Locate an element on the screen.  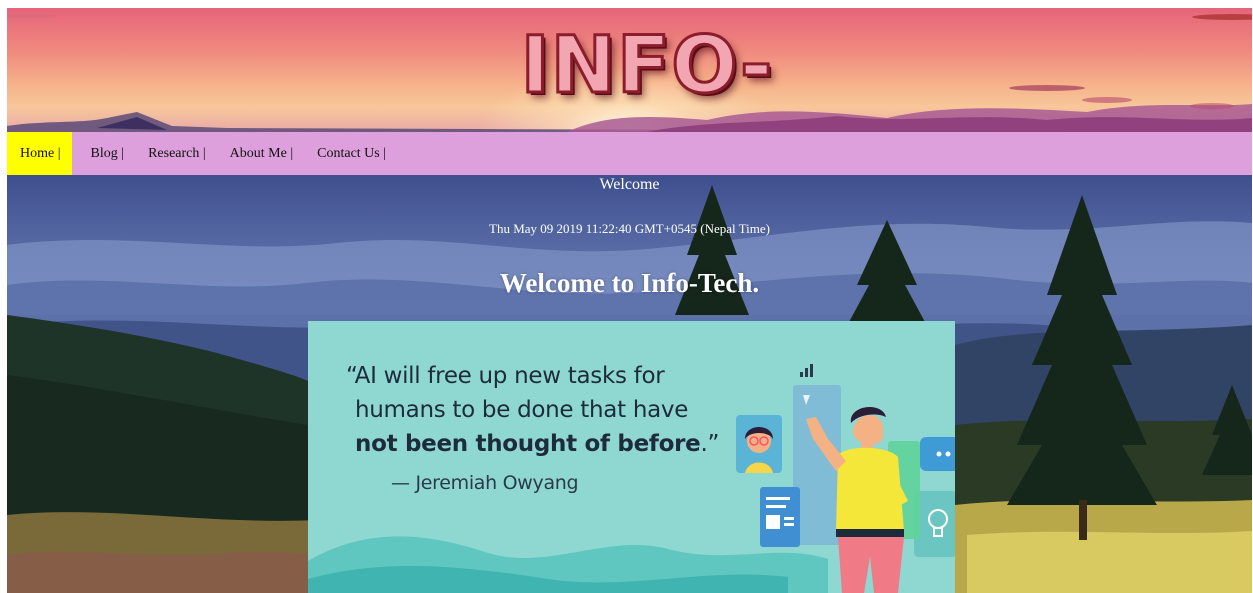
nav-item-research: Research | is located at coordinates (176, 153).